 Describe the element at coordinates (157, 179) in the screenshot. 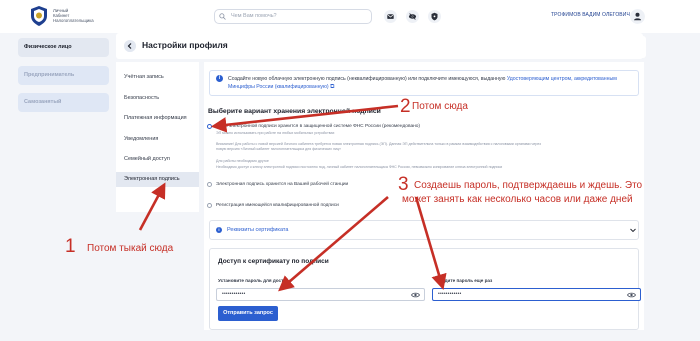

I see `nav-item-e-signature: Электронная подпись` at that location.